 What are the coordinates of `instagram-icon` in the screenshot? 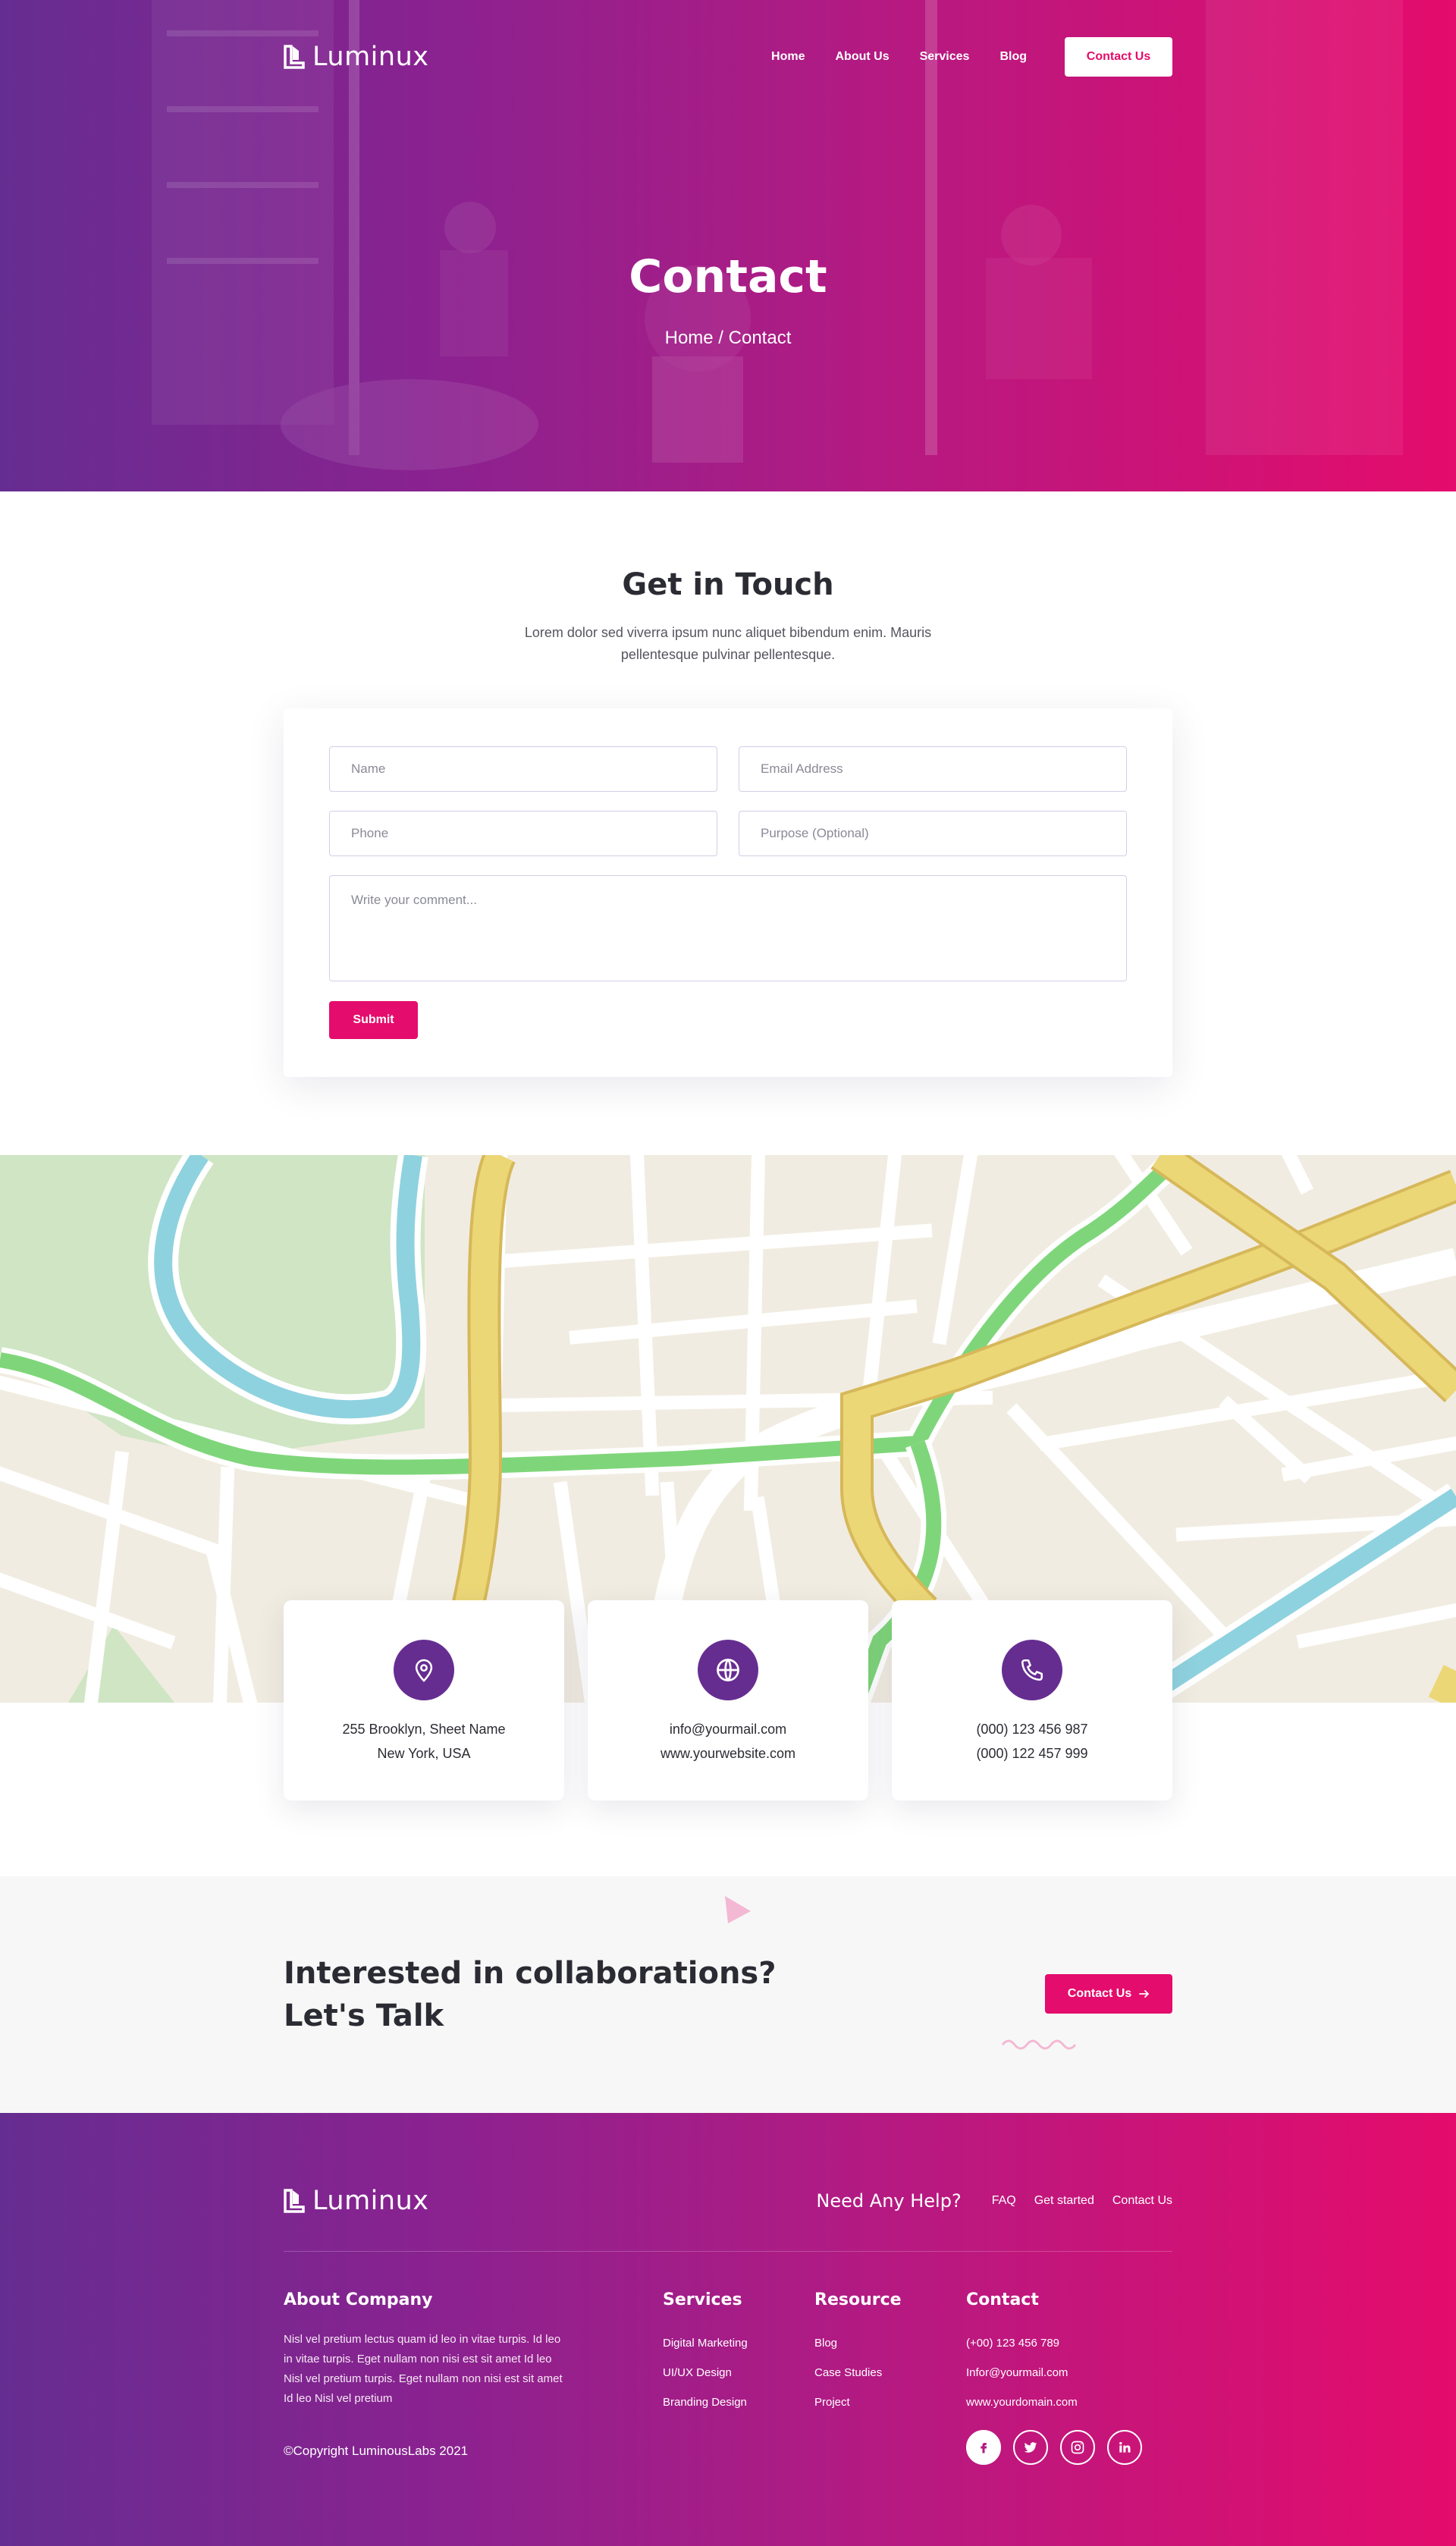 It's located at (1077, 2447).